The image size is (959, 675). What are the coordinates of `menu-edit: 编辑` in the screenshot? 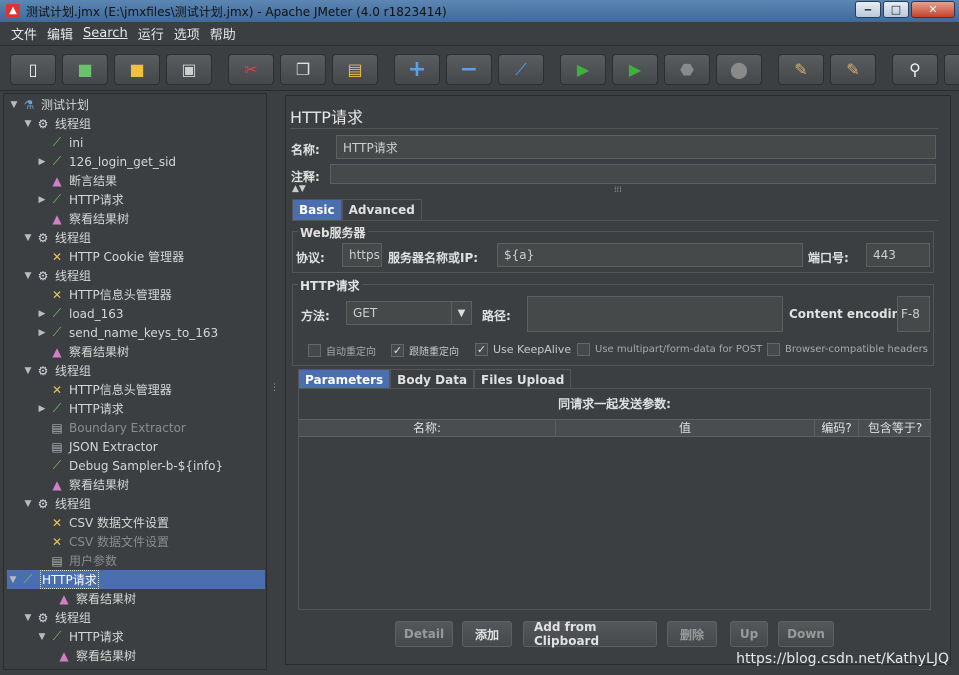 It's located at (60, 33).